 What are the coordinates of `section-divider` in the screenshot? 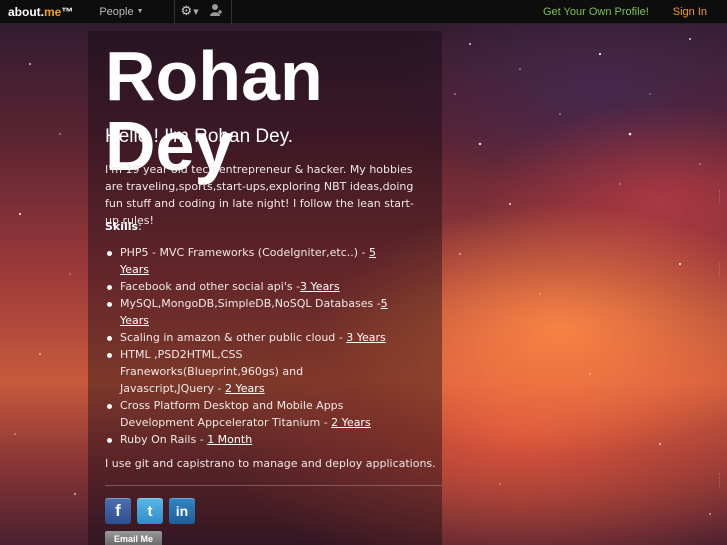 It's located at (273, 485).